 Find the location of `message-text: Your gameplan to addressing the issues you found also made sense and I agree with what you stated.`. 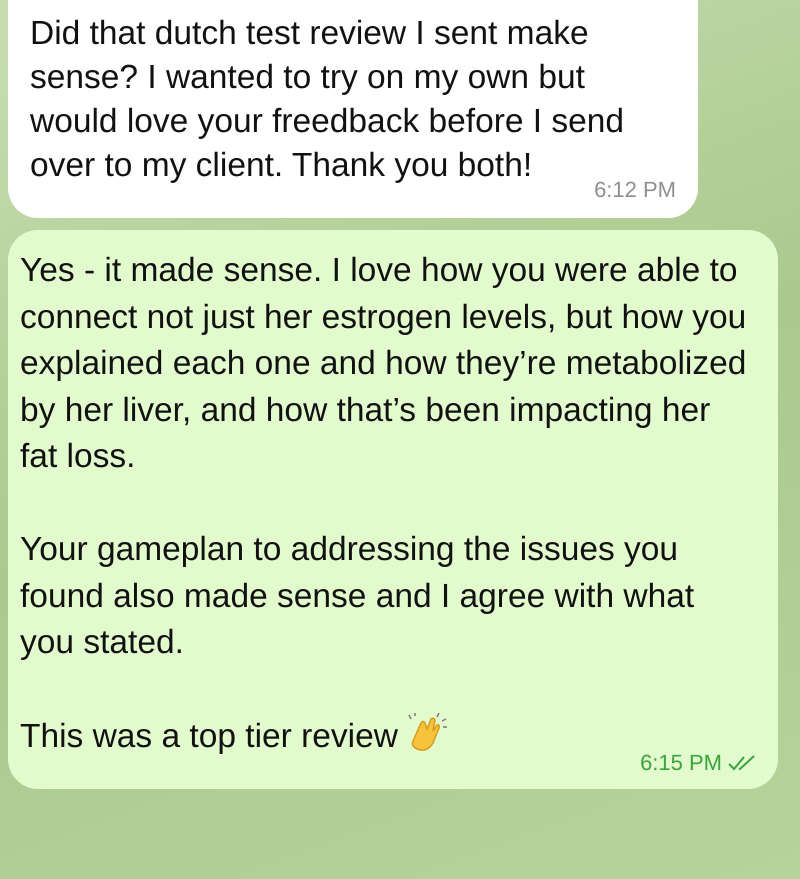

message-text: Your gameplan to addressing the issues you found also made sense and I agree with what you stated. is located at coordinates (358, 596).